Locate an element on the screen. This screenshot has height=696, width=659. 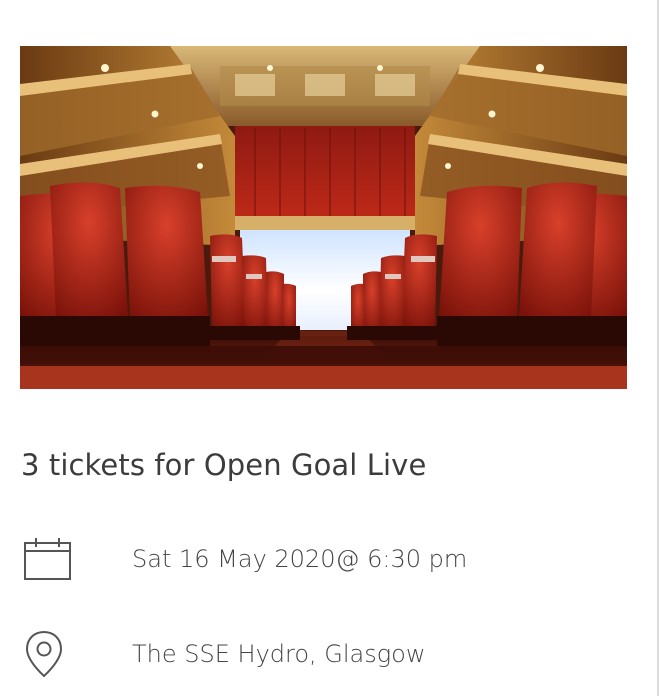
event-venue-row: The SSE Hydro, Glasgow is located at coordinates (224, 654).